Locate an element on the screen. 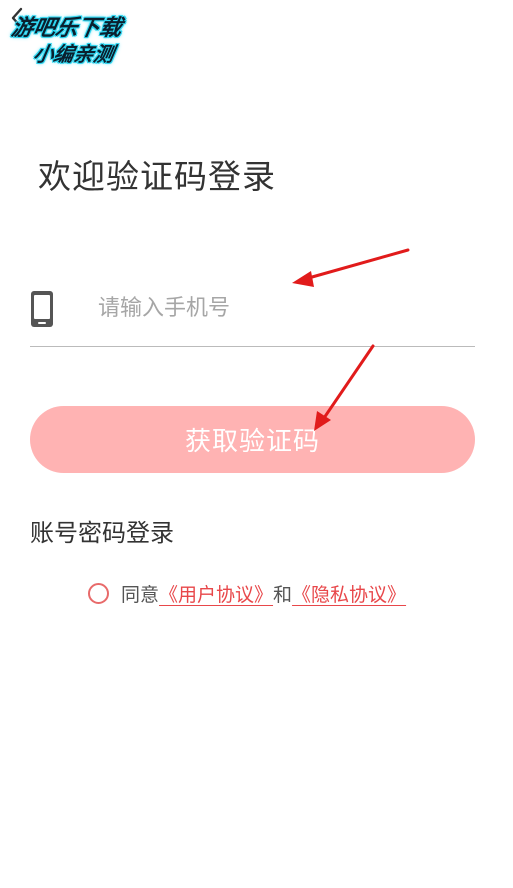  privacy-agreement-link: 《隐私协议》 is located at coordinates (349, 593).